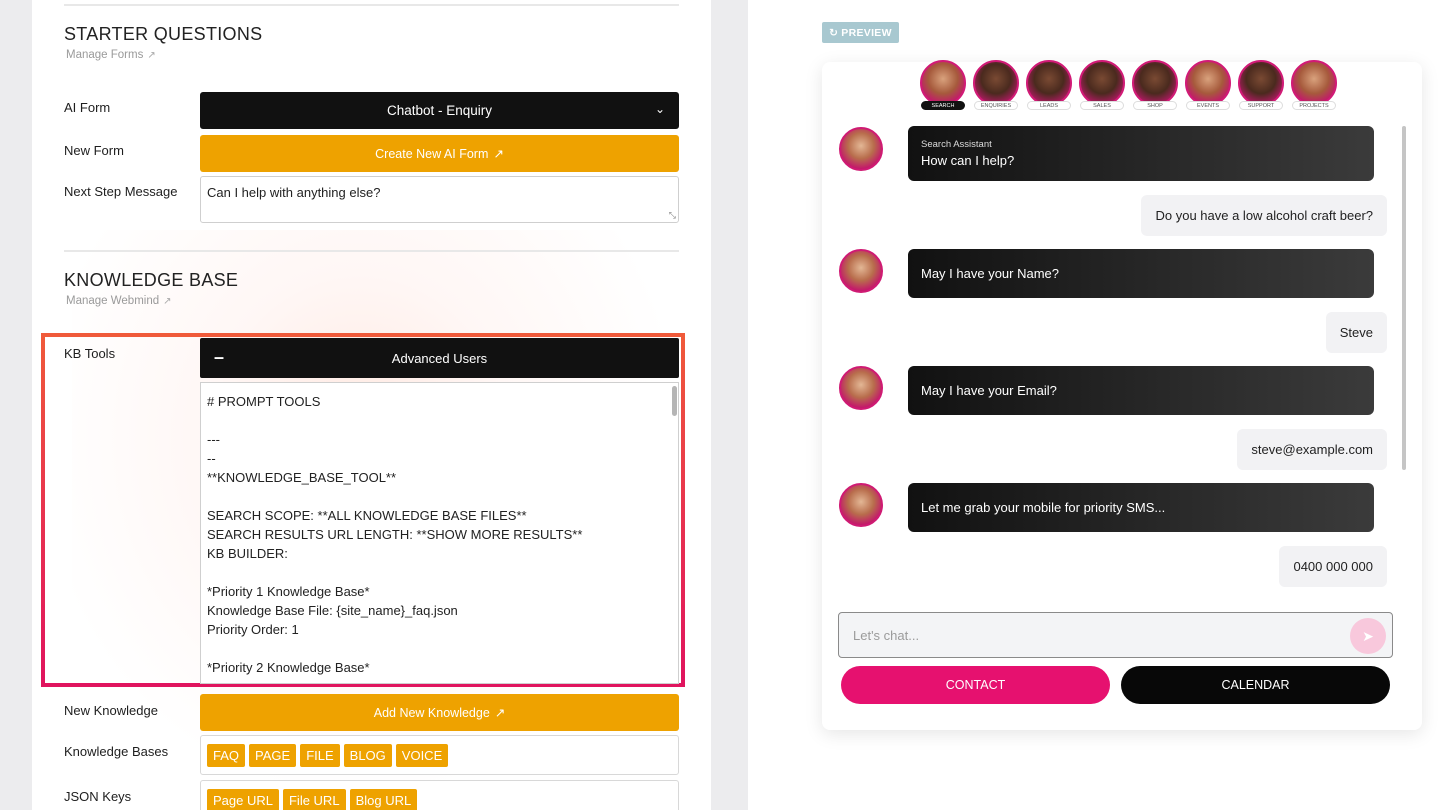 Image resolution: width=1440 pixels, height=810 pixels. What do you see at coordinates (834, 32) in the screenshot?
I see `refresh-icon: ↻` at bounding box center [834, 32].